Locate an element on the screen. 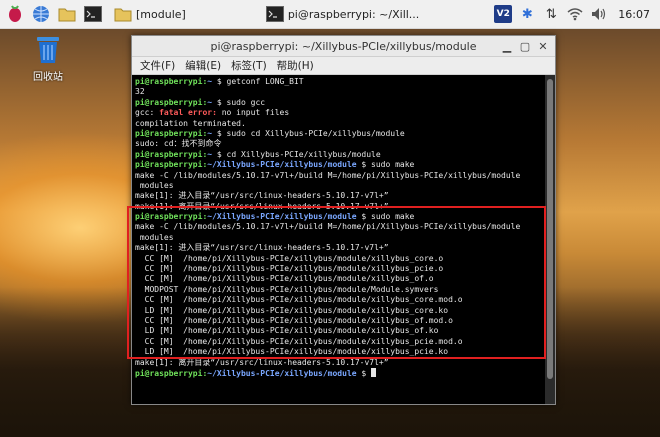 The image size is (660, 437). command-text: $ cd Xillybus-PCIe/xillybus/module is located at coordinates (296, 154).